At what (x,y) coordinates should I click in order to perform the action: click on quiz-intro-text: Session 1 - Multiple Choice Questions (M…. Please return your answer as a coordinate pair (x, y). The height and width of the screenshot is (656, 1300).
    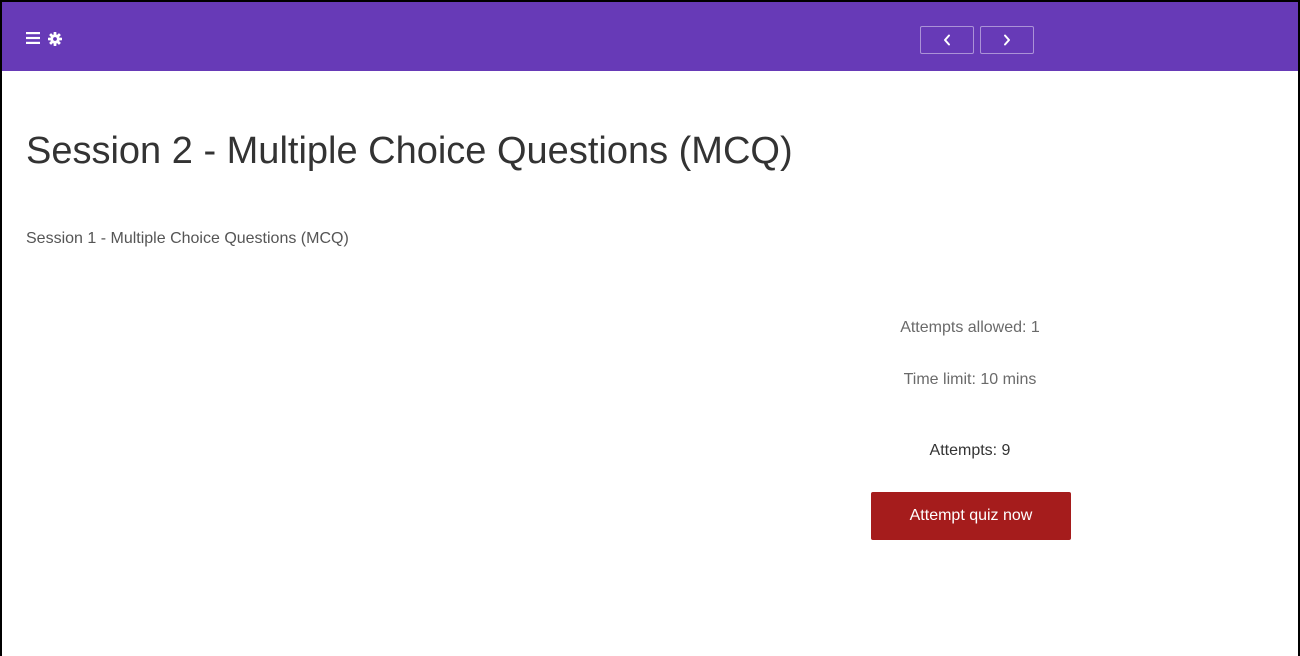
    Looking at the image, I should click on (187, 238).